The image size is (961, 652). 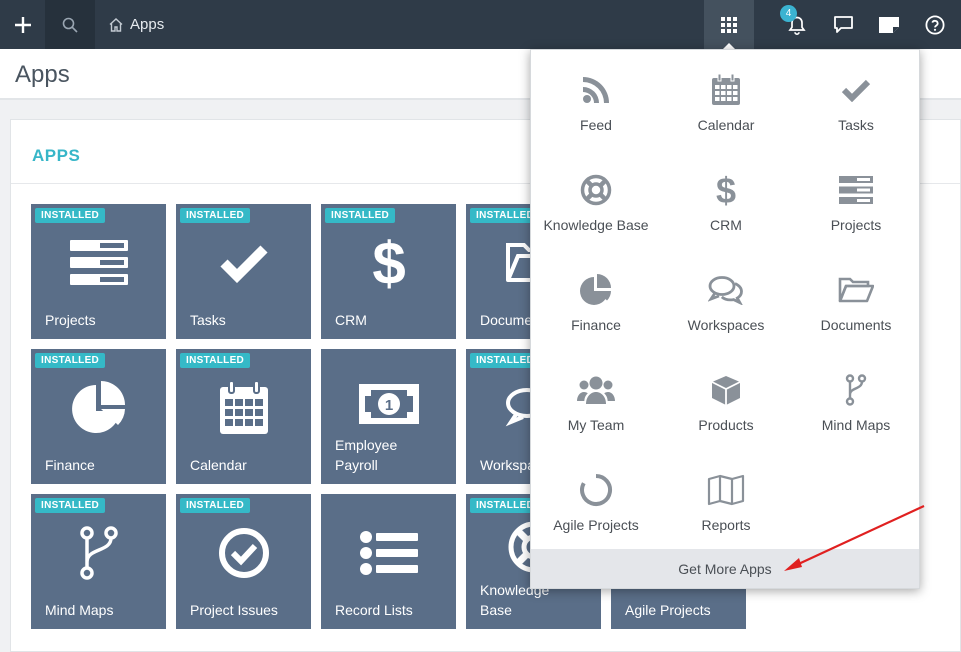 I want to click on lifebuoy-icon, so click(x=596, y=190).